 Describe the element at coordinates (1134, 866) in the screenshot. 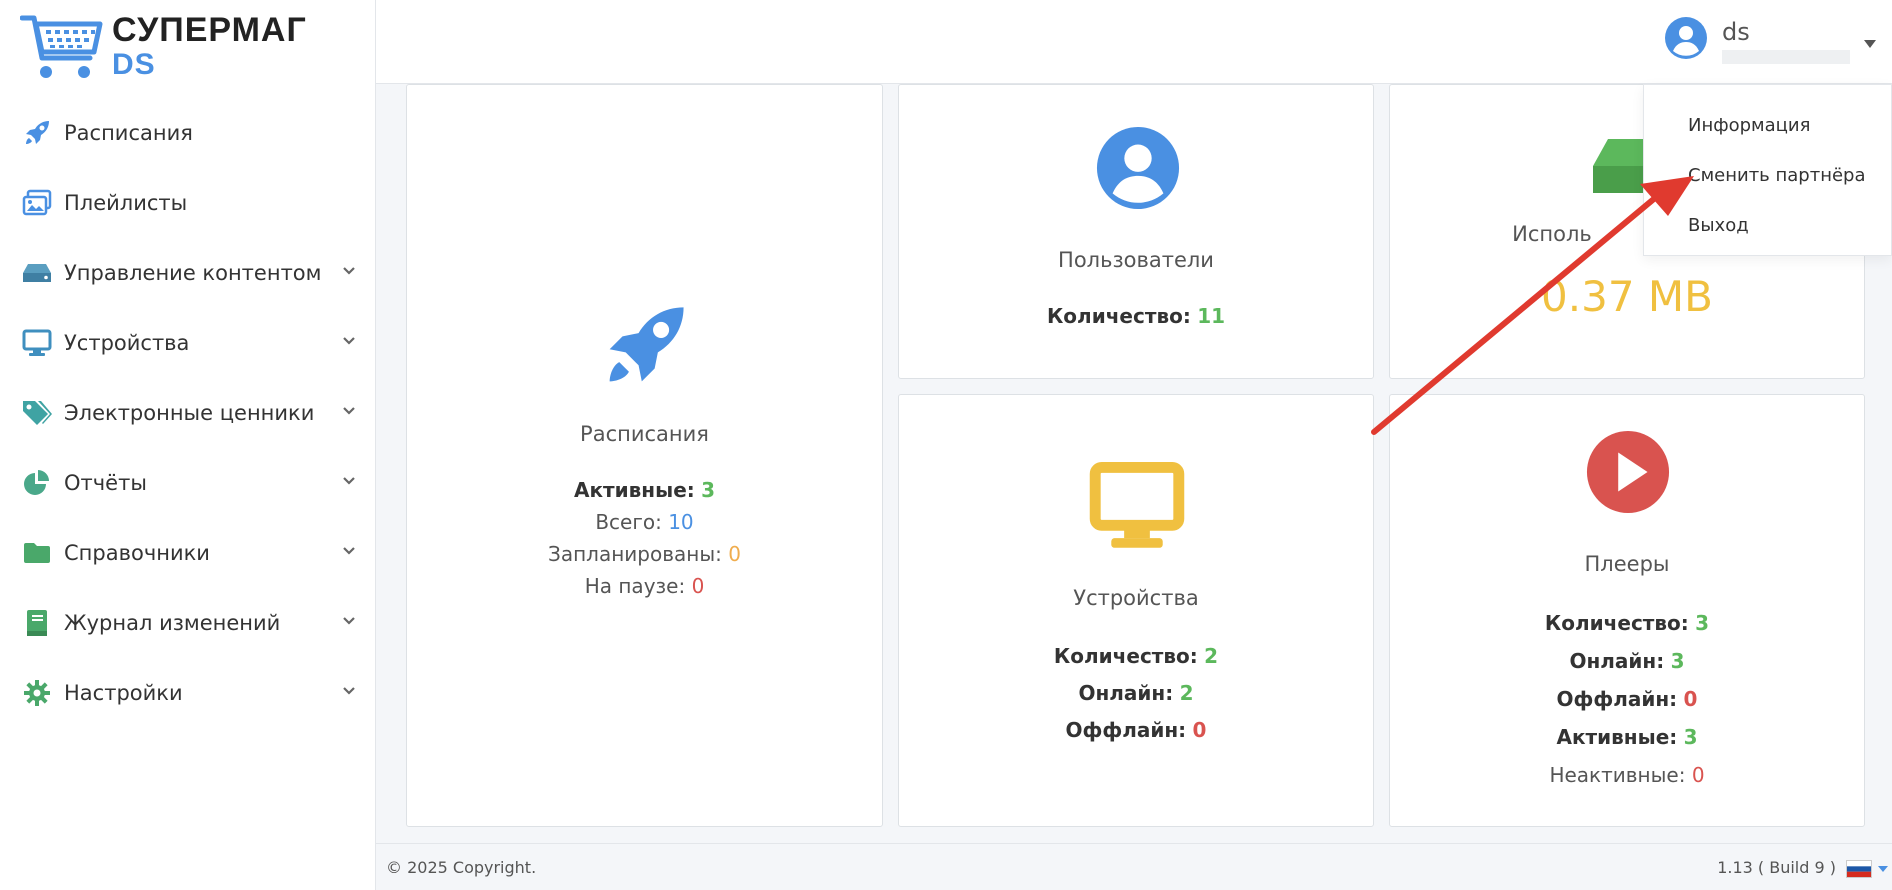

I see `footer: © 2025 Copyright. 1.13 ( Build 9 )` at that location.